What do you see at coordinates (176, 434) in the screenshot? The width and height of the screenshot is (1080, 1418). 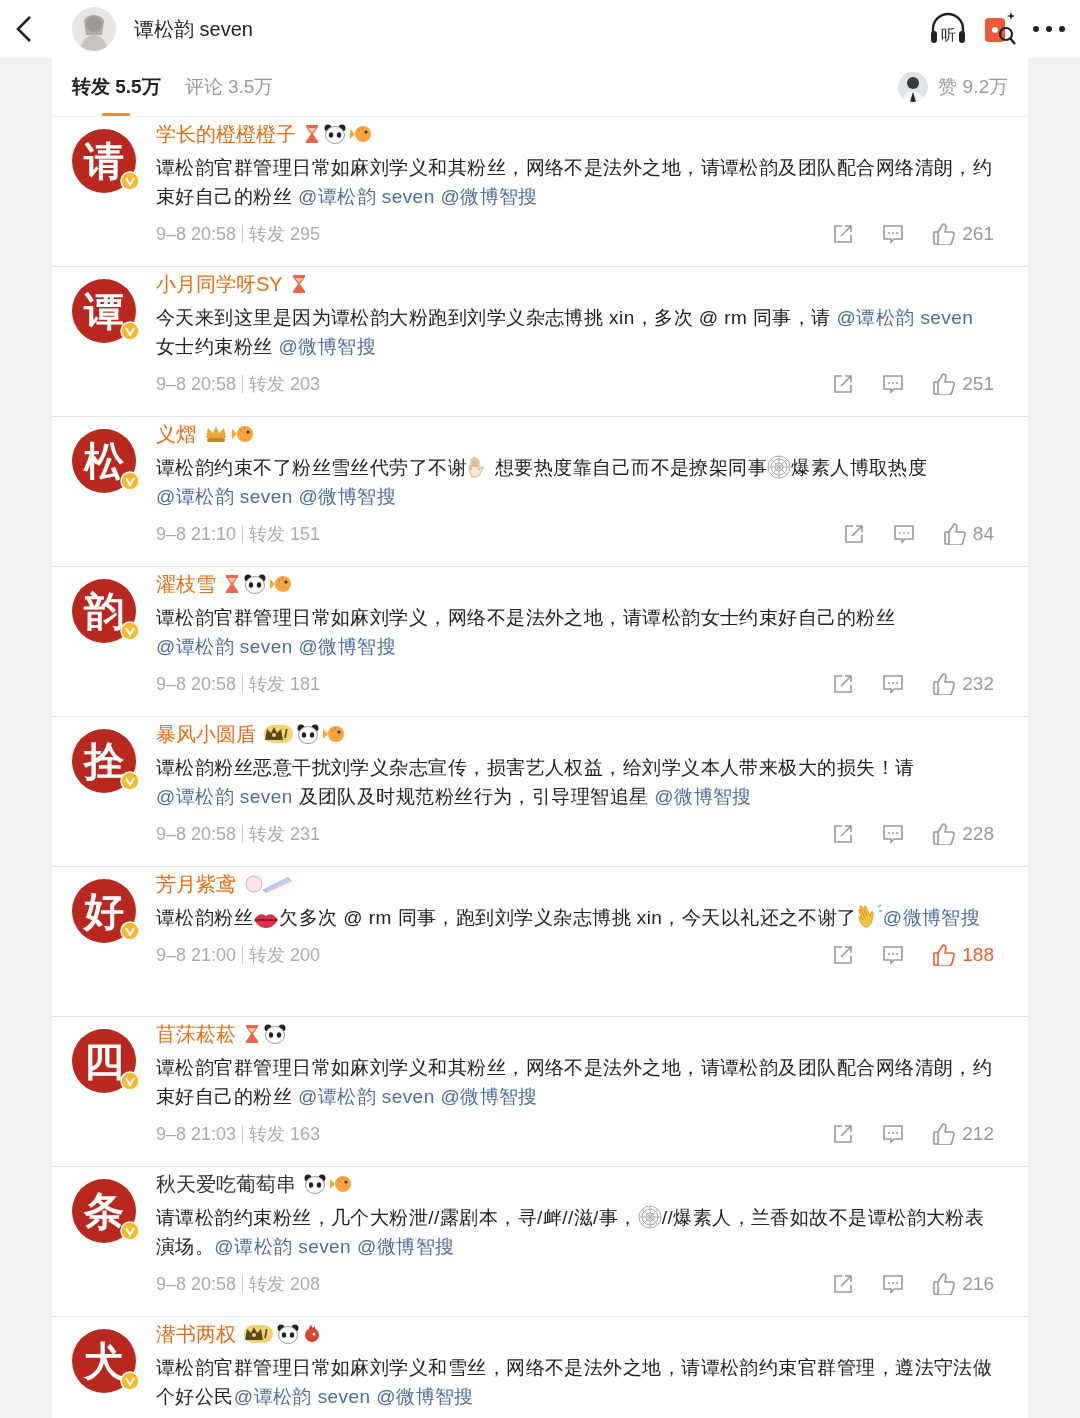 I see `user-name: 义熠` at bounding box center [176, 434].